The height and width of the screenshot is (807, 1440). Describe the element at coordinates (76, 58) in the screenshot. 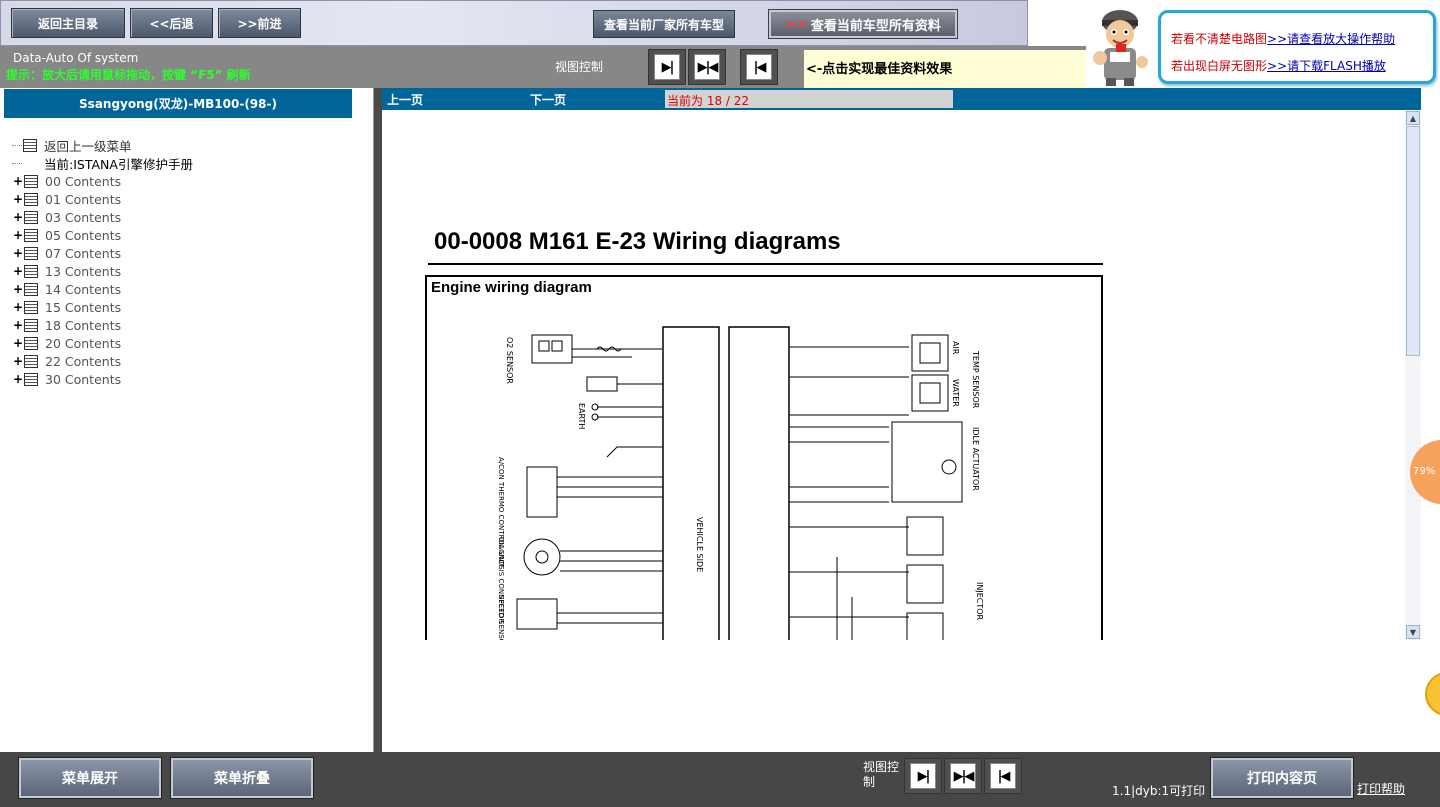

I see `system-name: Data-Auto Of system` at that location.